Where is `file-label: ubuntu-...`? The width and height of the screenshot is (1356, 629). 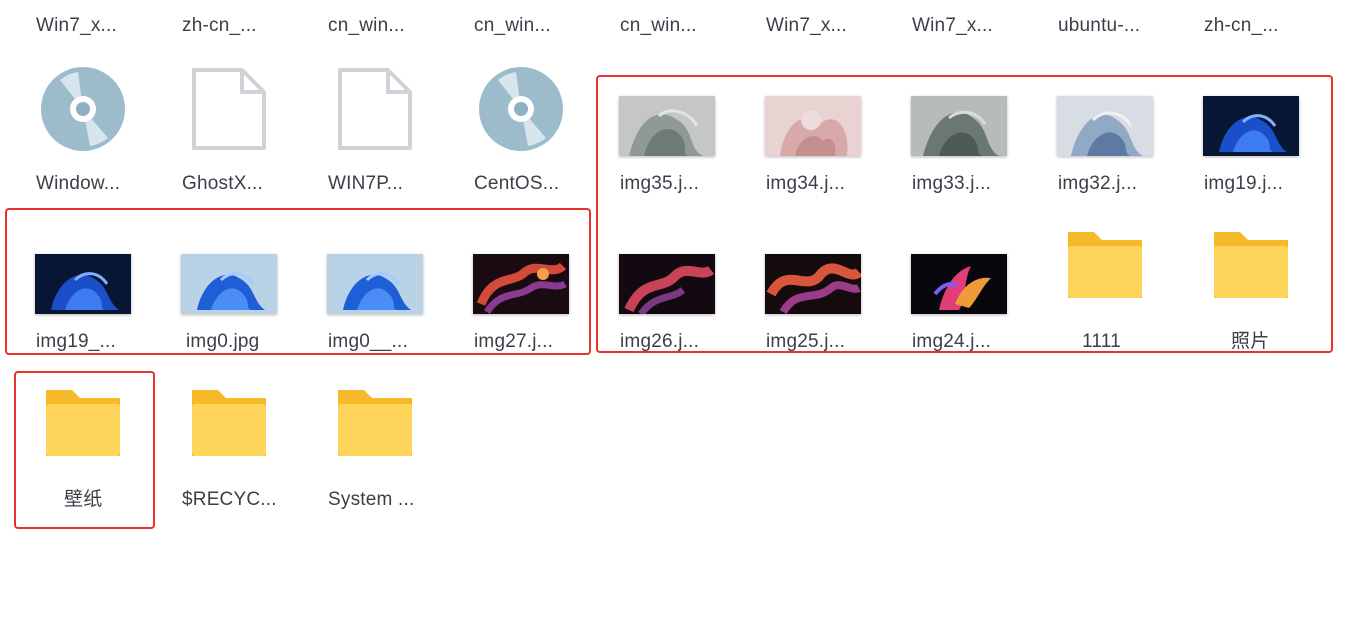 file-label: ubuntu-... is located at coordinates (1099, 26).